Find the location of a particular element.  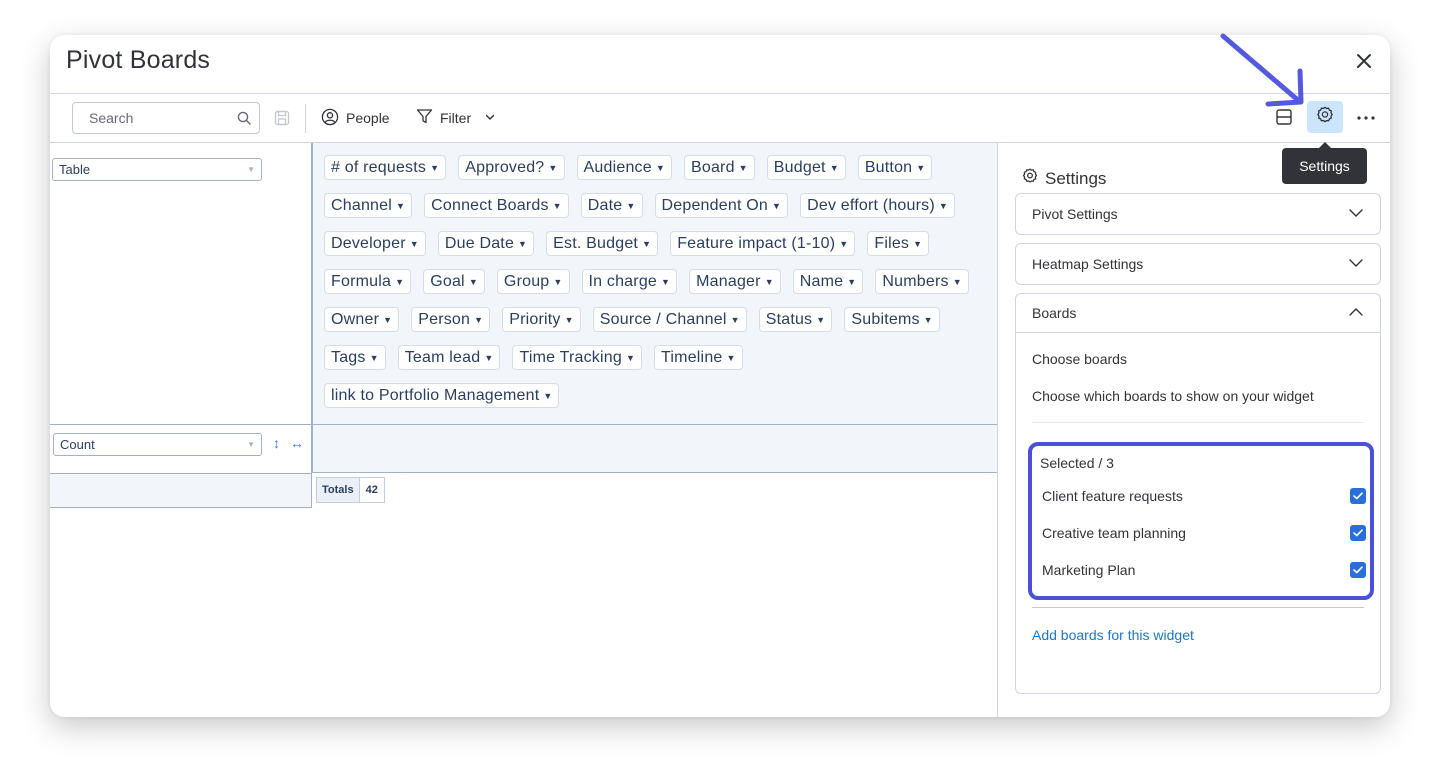

column-drop-zone is located at coordinates (655, 448).